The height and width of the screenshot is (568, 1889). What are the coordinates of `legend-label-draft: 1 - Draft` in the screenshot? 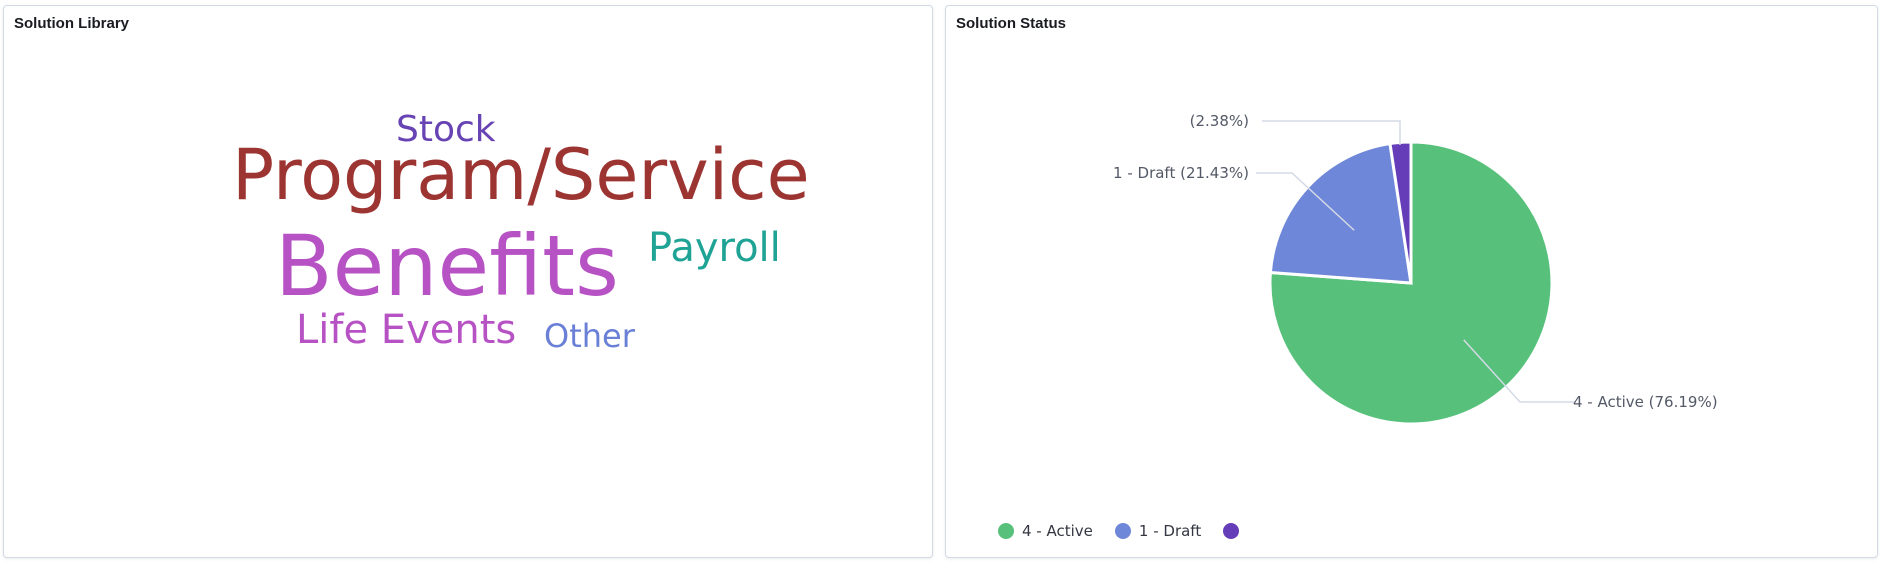 It's located at (1170, 531).